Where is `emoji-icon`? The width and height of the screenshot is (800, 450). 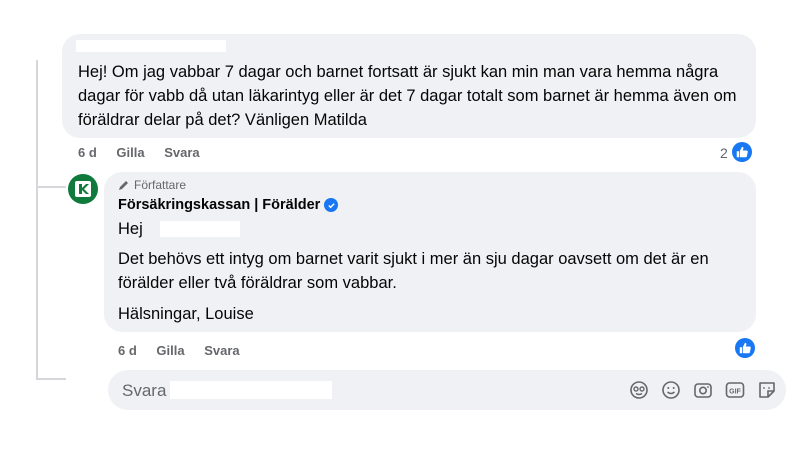 emoji-icon is located at coordinates (671, 390).